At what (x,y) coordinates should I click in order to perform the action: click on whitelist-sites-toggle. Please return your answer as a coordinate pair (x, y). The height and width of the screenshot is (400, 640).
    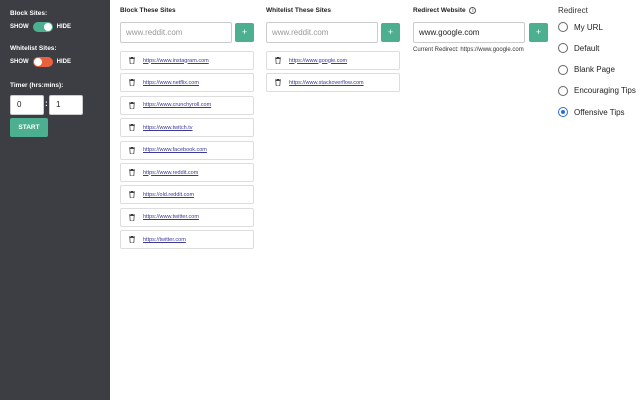
    Looking at the image, I should click on (42, 62).